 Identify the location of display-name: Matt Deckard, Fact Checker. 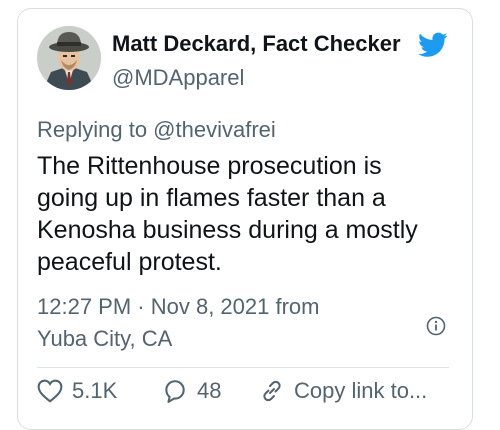
(262, 44).